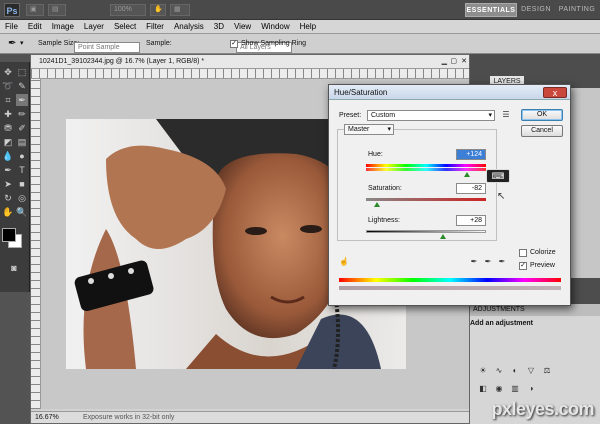 This screenshot has width=600, height=424. Describe the element at coordinates (471, 188) in the screenshot. I see `saturation-input: -82` at that location.